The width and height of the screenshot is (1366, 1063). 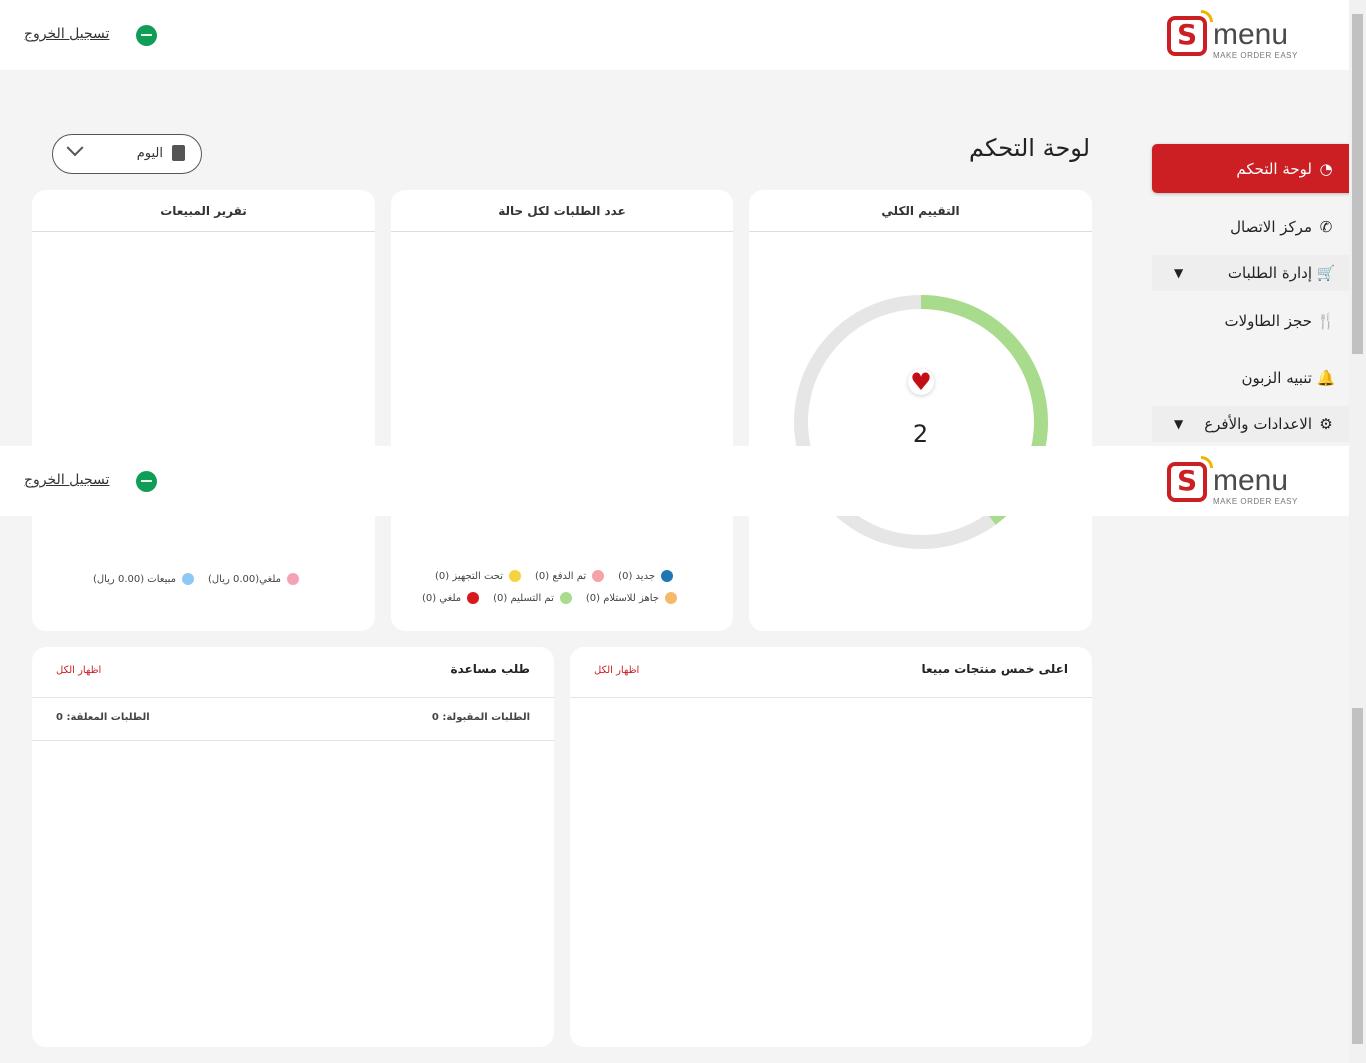 What do you see at coordinates (1326, 168) in the screenshot?
I see `pie-chart-icon: ◔` at bounding box center [1326, 168].